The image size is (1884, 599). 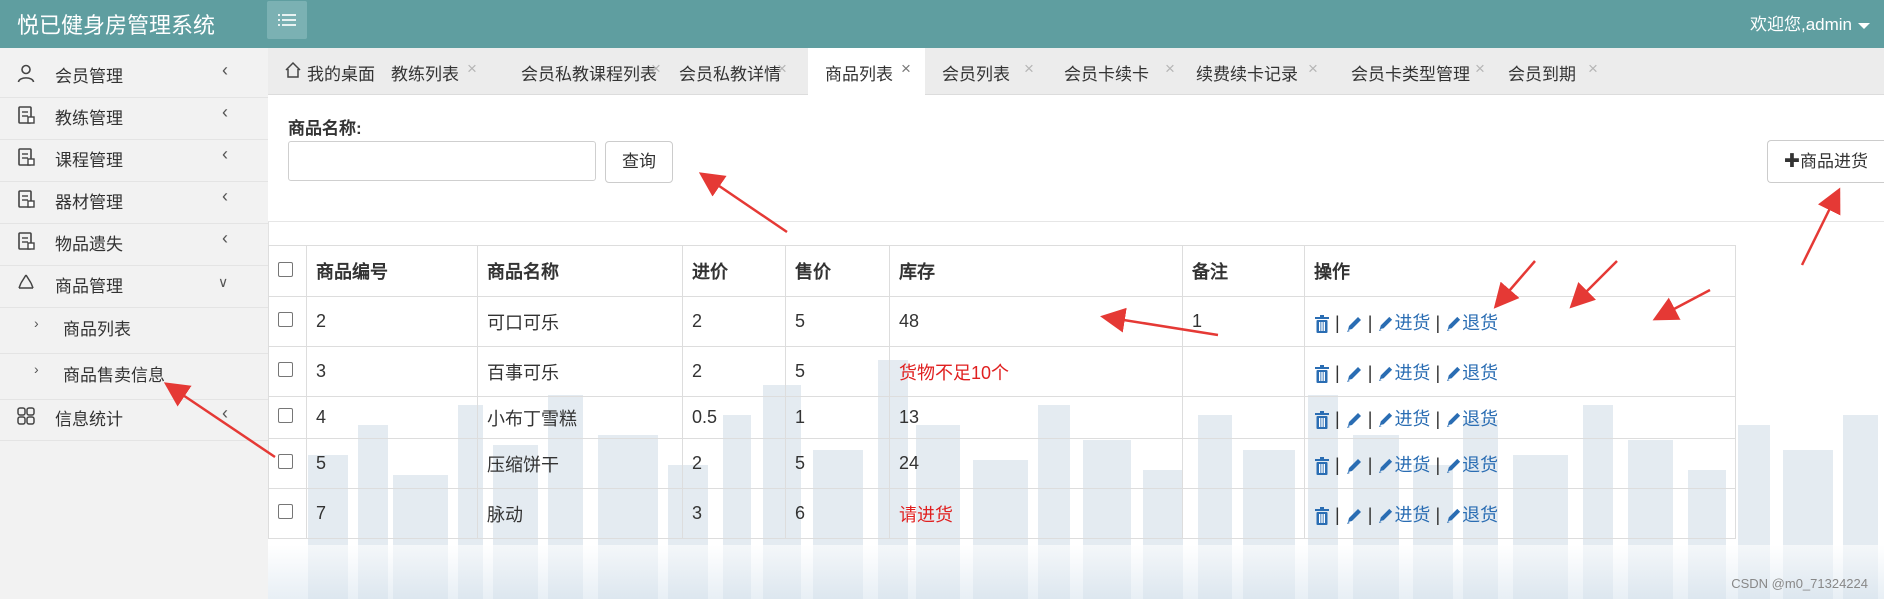 What do you see at coordinates (89, 286) in the screenshot?
I see `sidebar-item-label: 商品管理` at bounding box center [89, 286].